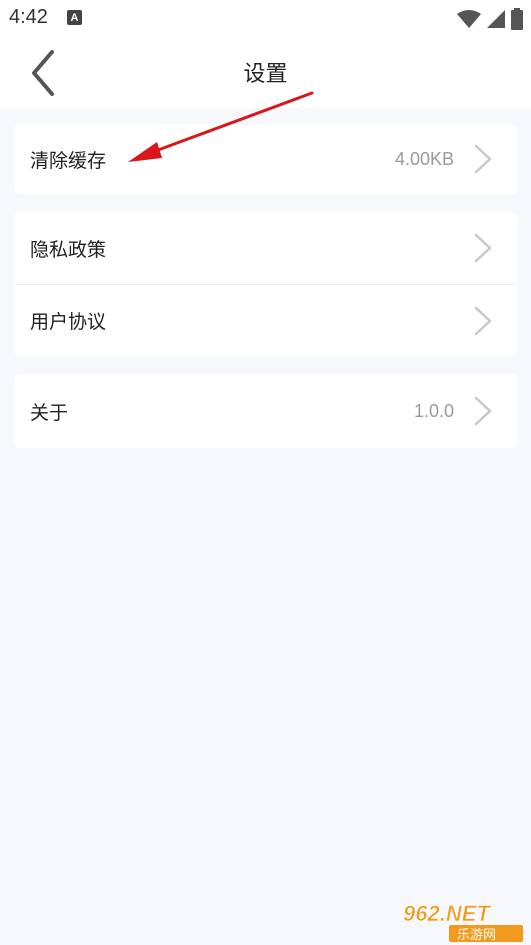 The image size is (531, 945). Describe the element at coordinates (433, 410) in the screenshot. I see `version-value: 1.0.0` at that location.